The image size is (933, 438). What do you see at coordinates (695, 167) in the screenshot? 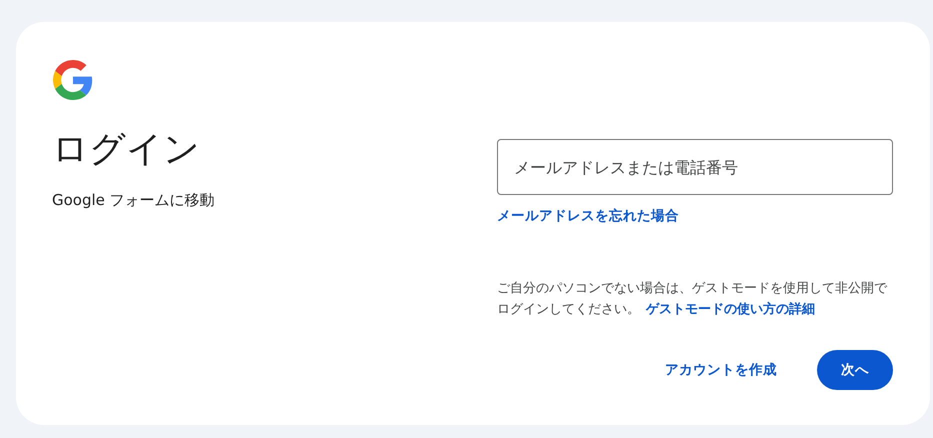
I see `email-field: メールアドレスまたは電話番号` at bounding box center [695, 167].